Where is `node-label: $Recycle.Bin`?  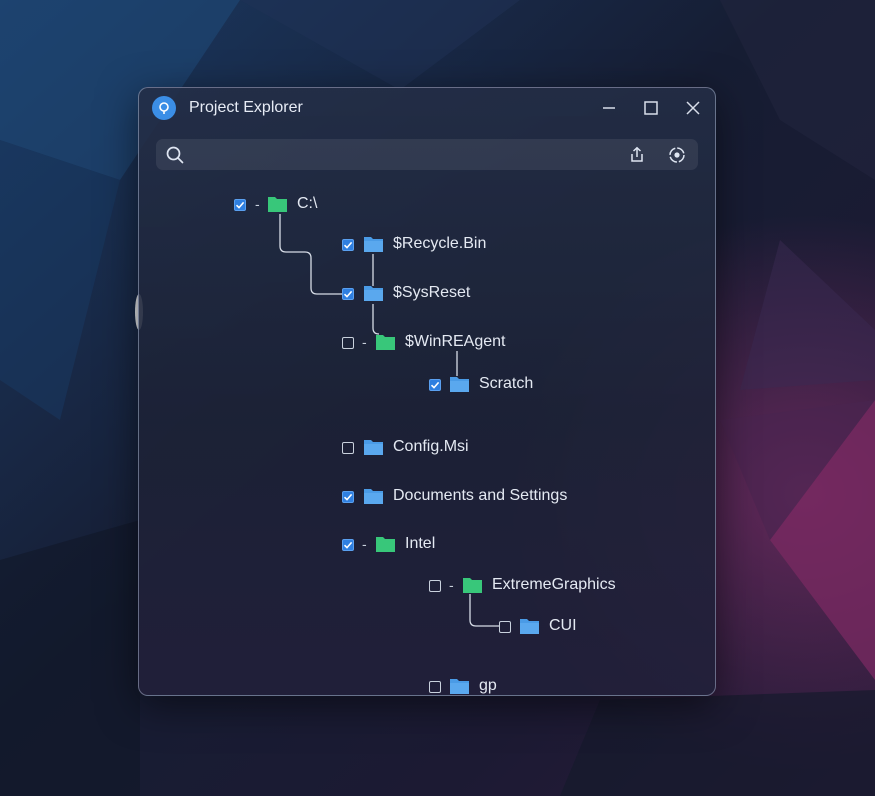
node-label: $Recycle.Bin is located at coordinates (440, 243).